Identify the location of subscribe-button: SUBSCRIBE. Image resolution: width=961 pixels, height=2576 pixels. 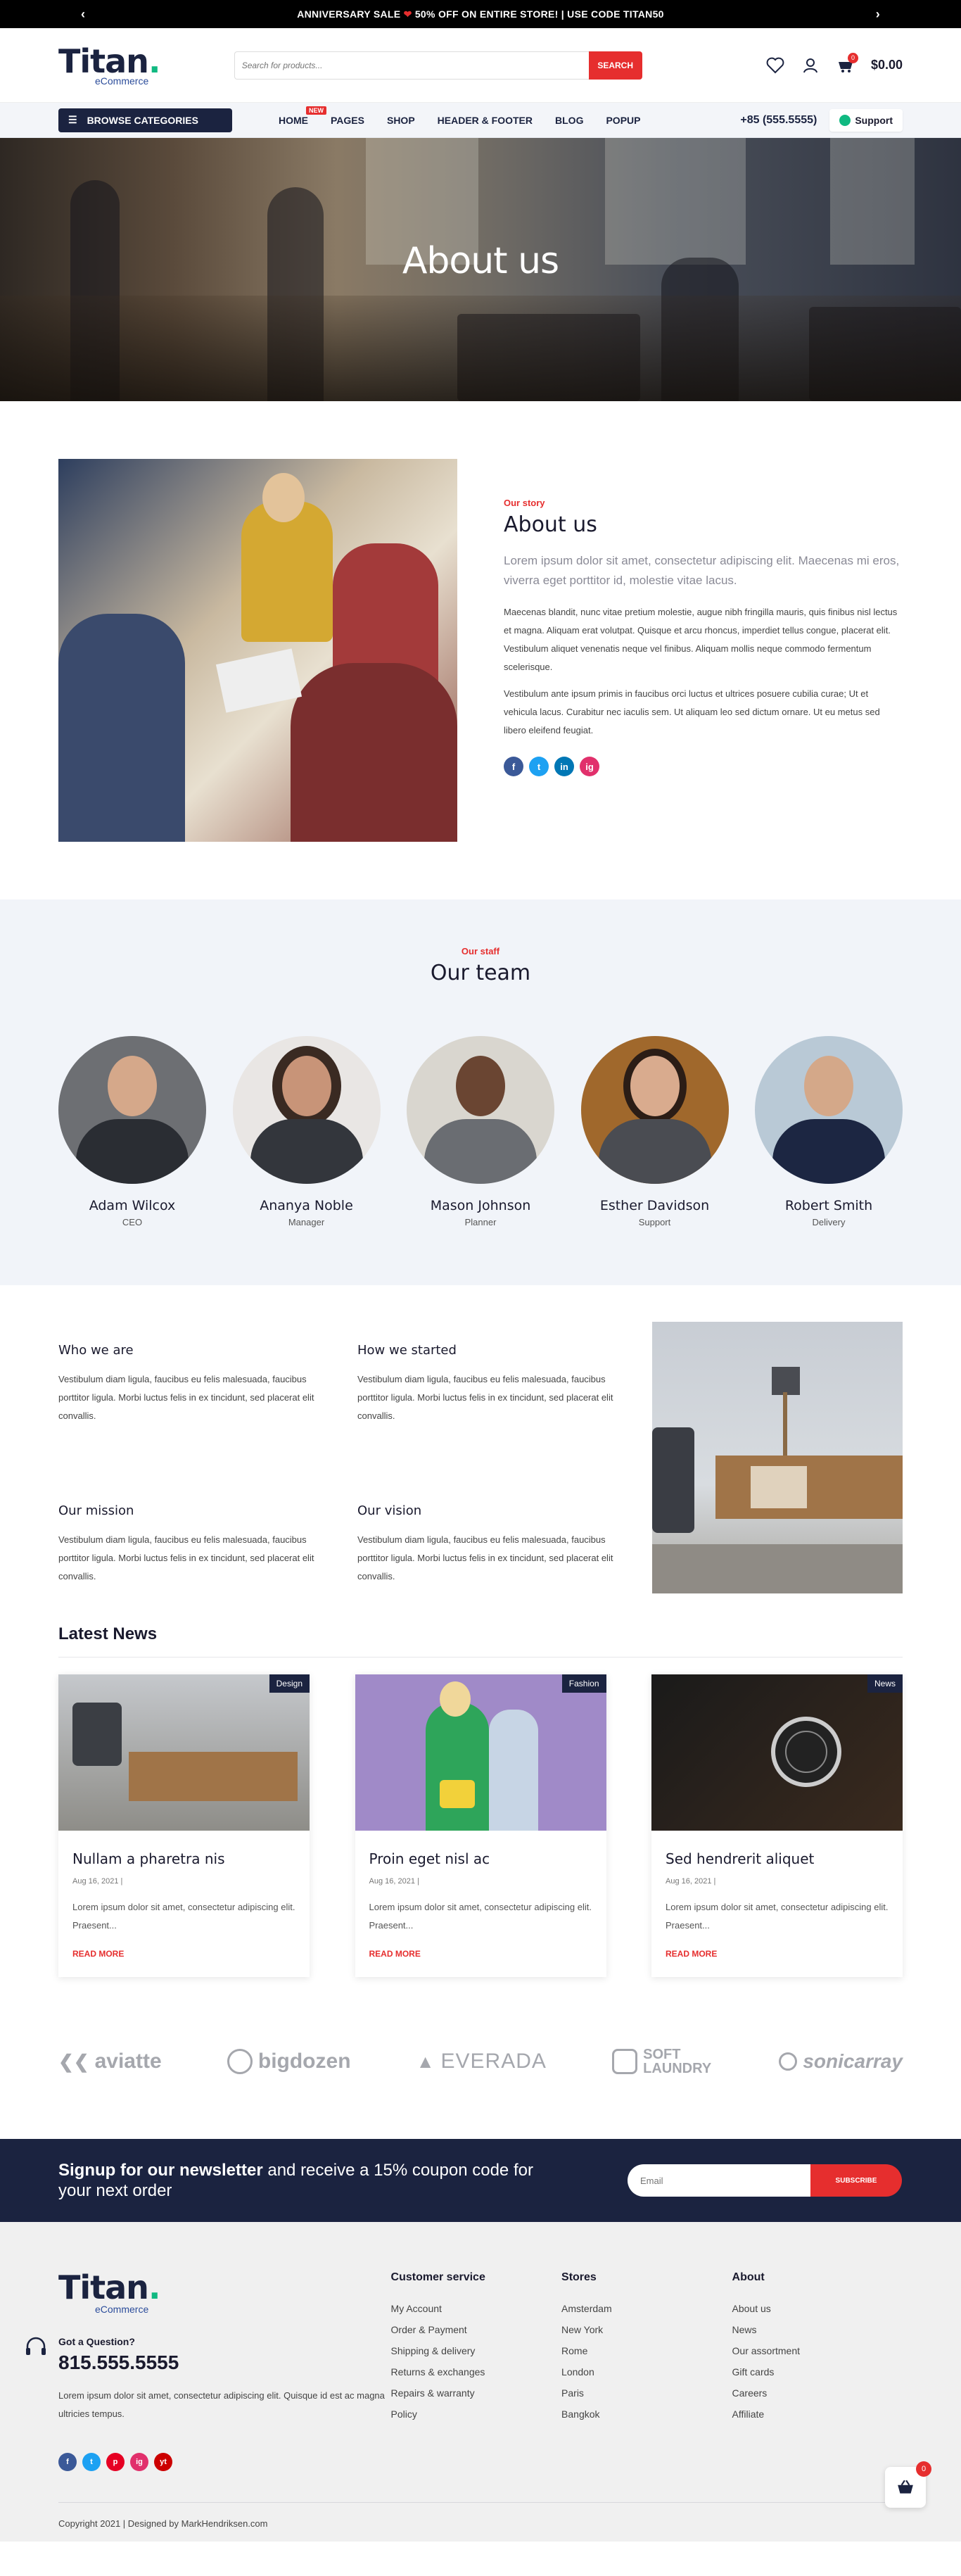
(856, 2180).